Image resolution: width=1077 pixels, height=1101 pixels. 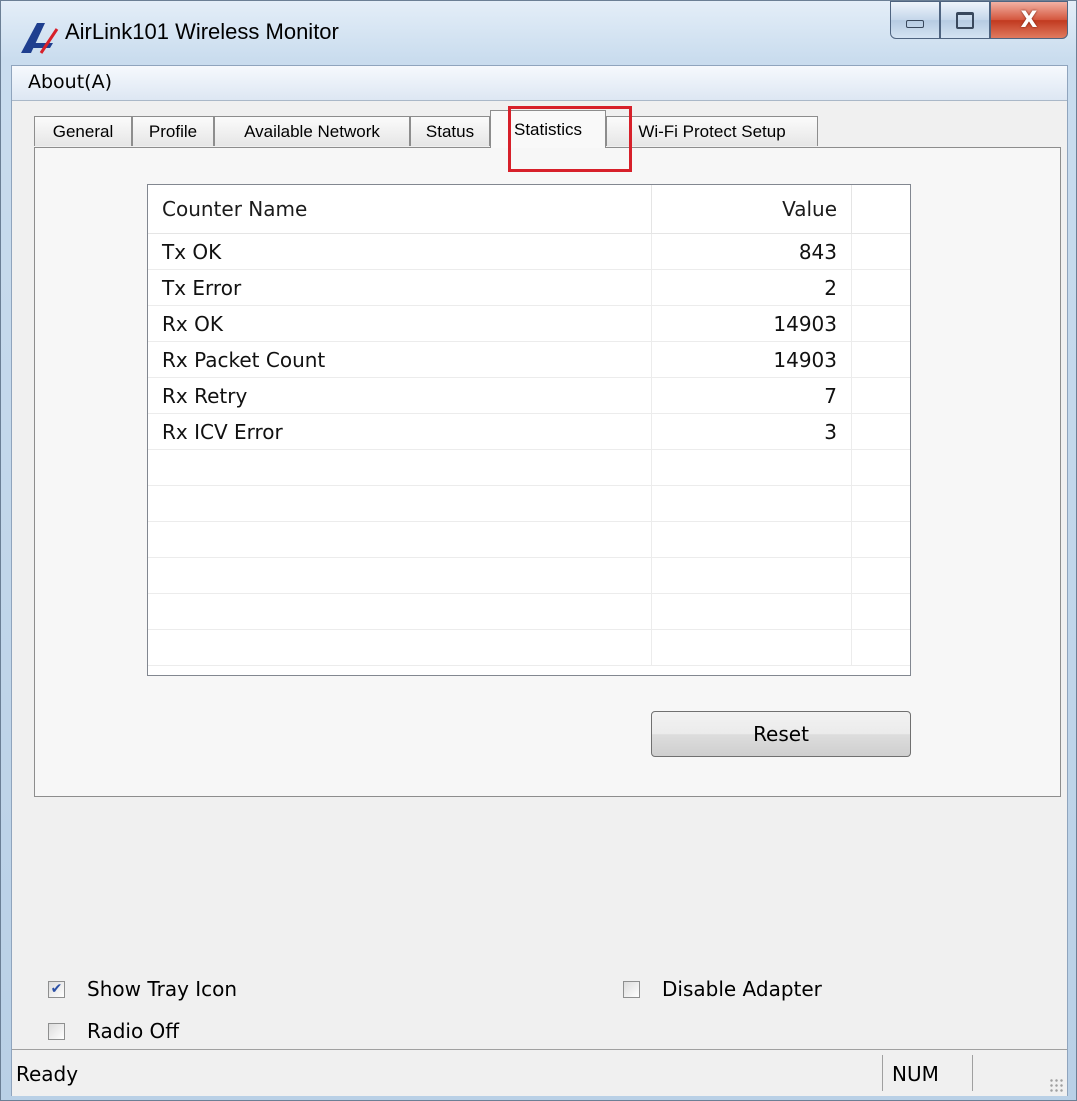 I want to click on tab-label: Wi-Fi Protect Setup, so click(x=712, y=131).